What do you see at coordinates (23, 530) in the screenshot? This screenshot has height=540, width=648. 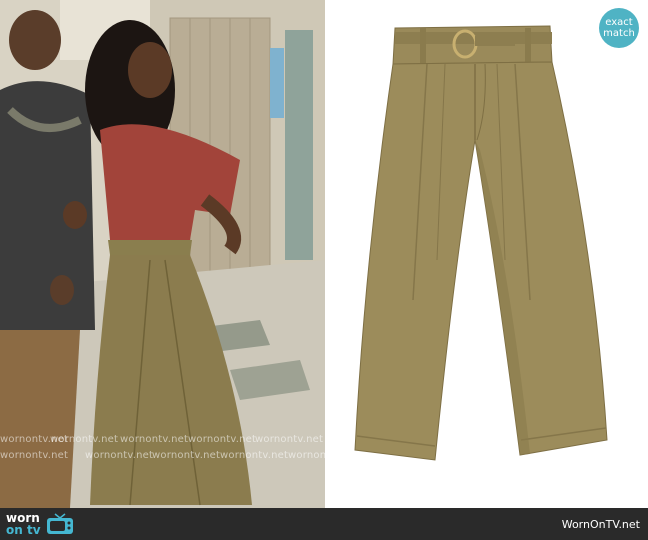 I see `logo-text-bottom: on tv` at bounding box center [23, 530].